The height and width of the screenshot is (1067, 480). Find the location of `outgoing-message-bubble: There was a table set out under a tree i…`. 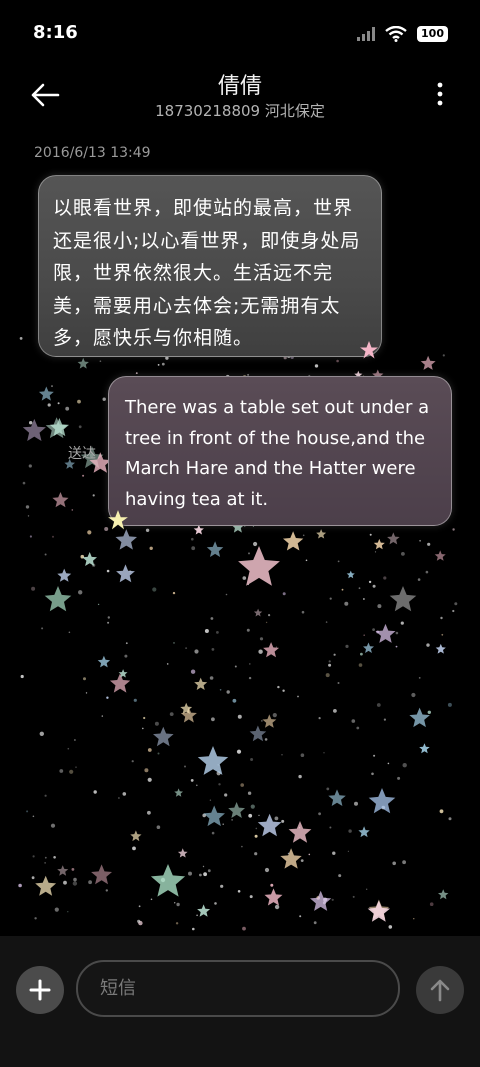

outgoing-message-bubble: There was a table set out under a tree i… is located at coordinates (280, 453).